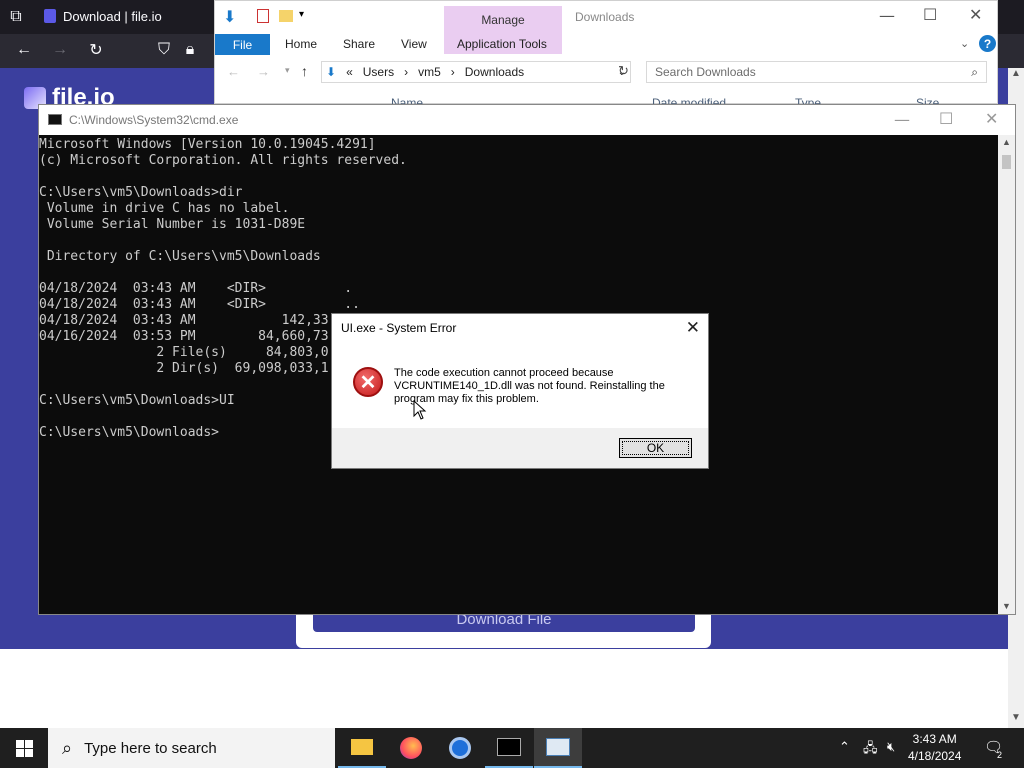 This screenshot has height=768, width=1024. What do you see at coordinates (1016, 73) in the screenshot?
I see `scroll-up-icon: ▲` at bounding box center [1016, 73].